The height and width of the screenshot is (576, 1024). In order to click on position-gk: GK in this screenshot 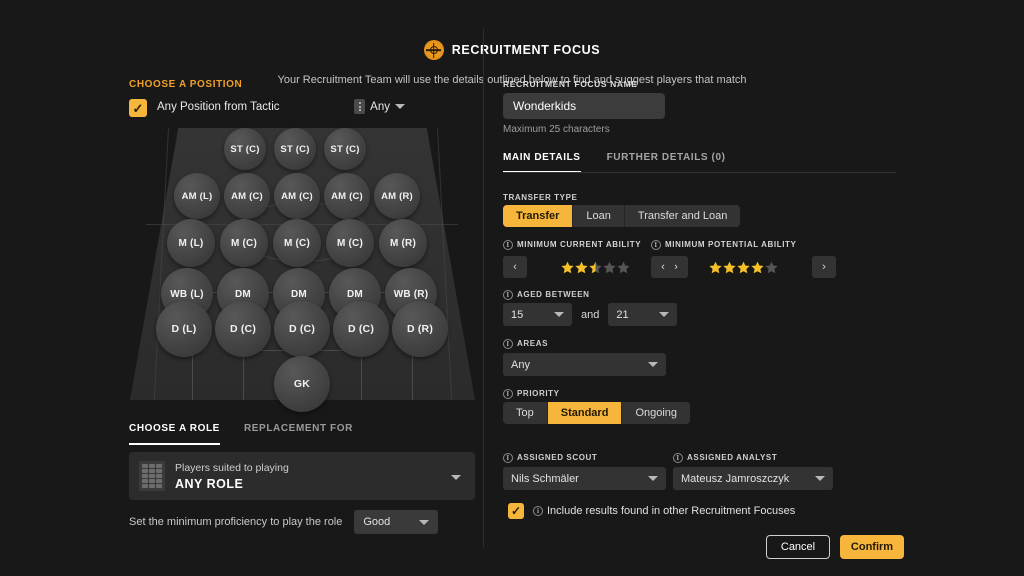, I will do `click(302, 384)`.